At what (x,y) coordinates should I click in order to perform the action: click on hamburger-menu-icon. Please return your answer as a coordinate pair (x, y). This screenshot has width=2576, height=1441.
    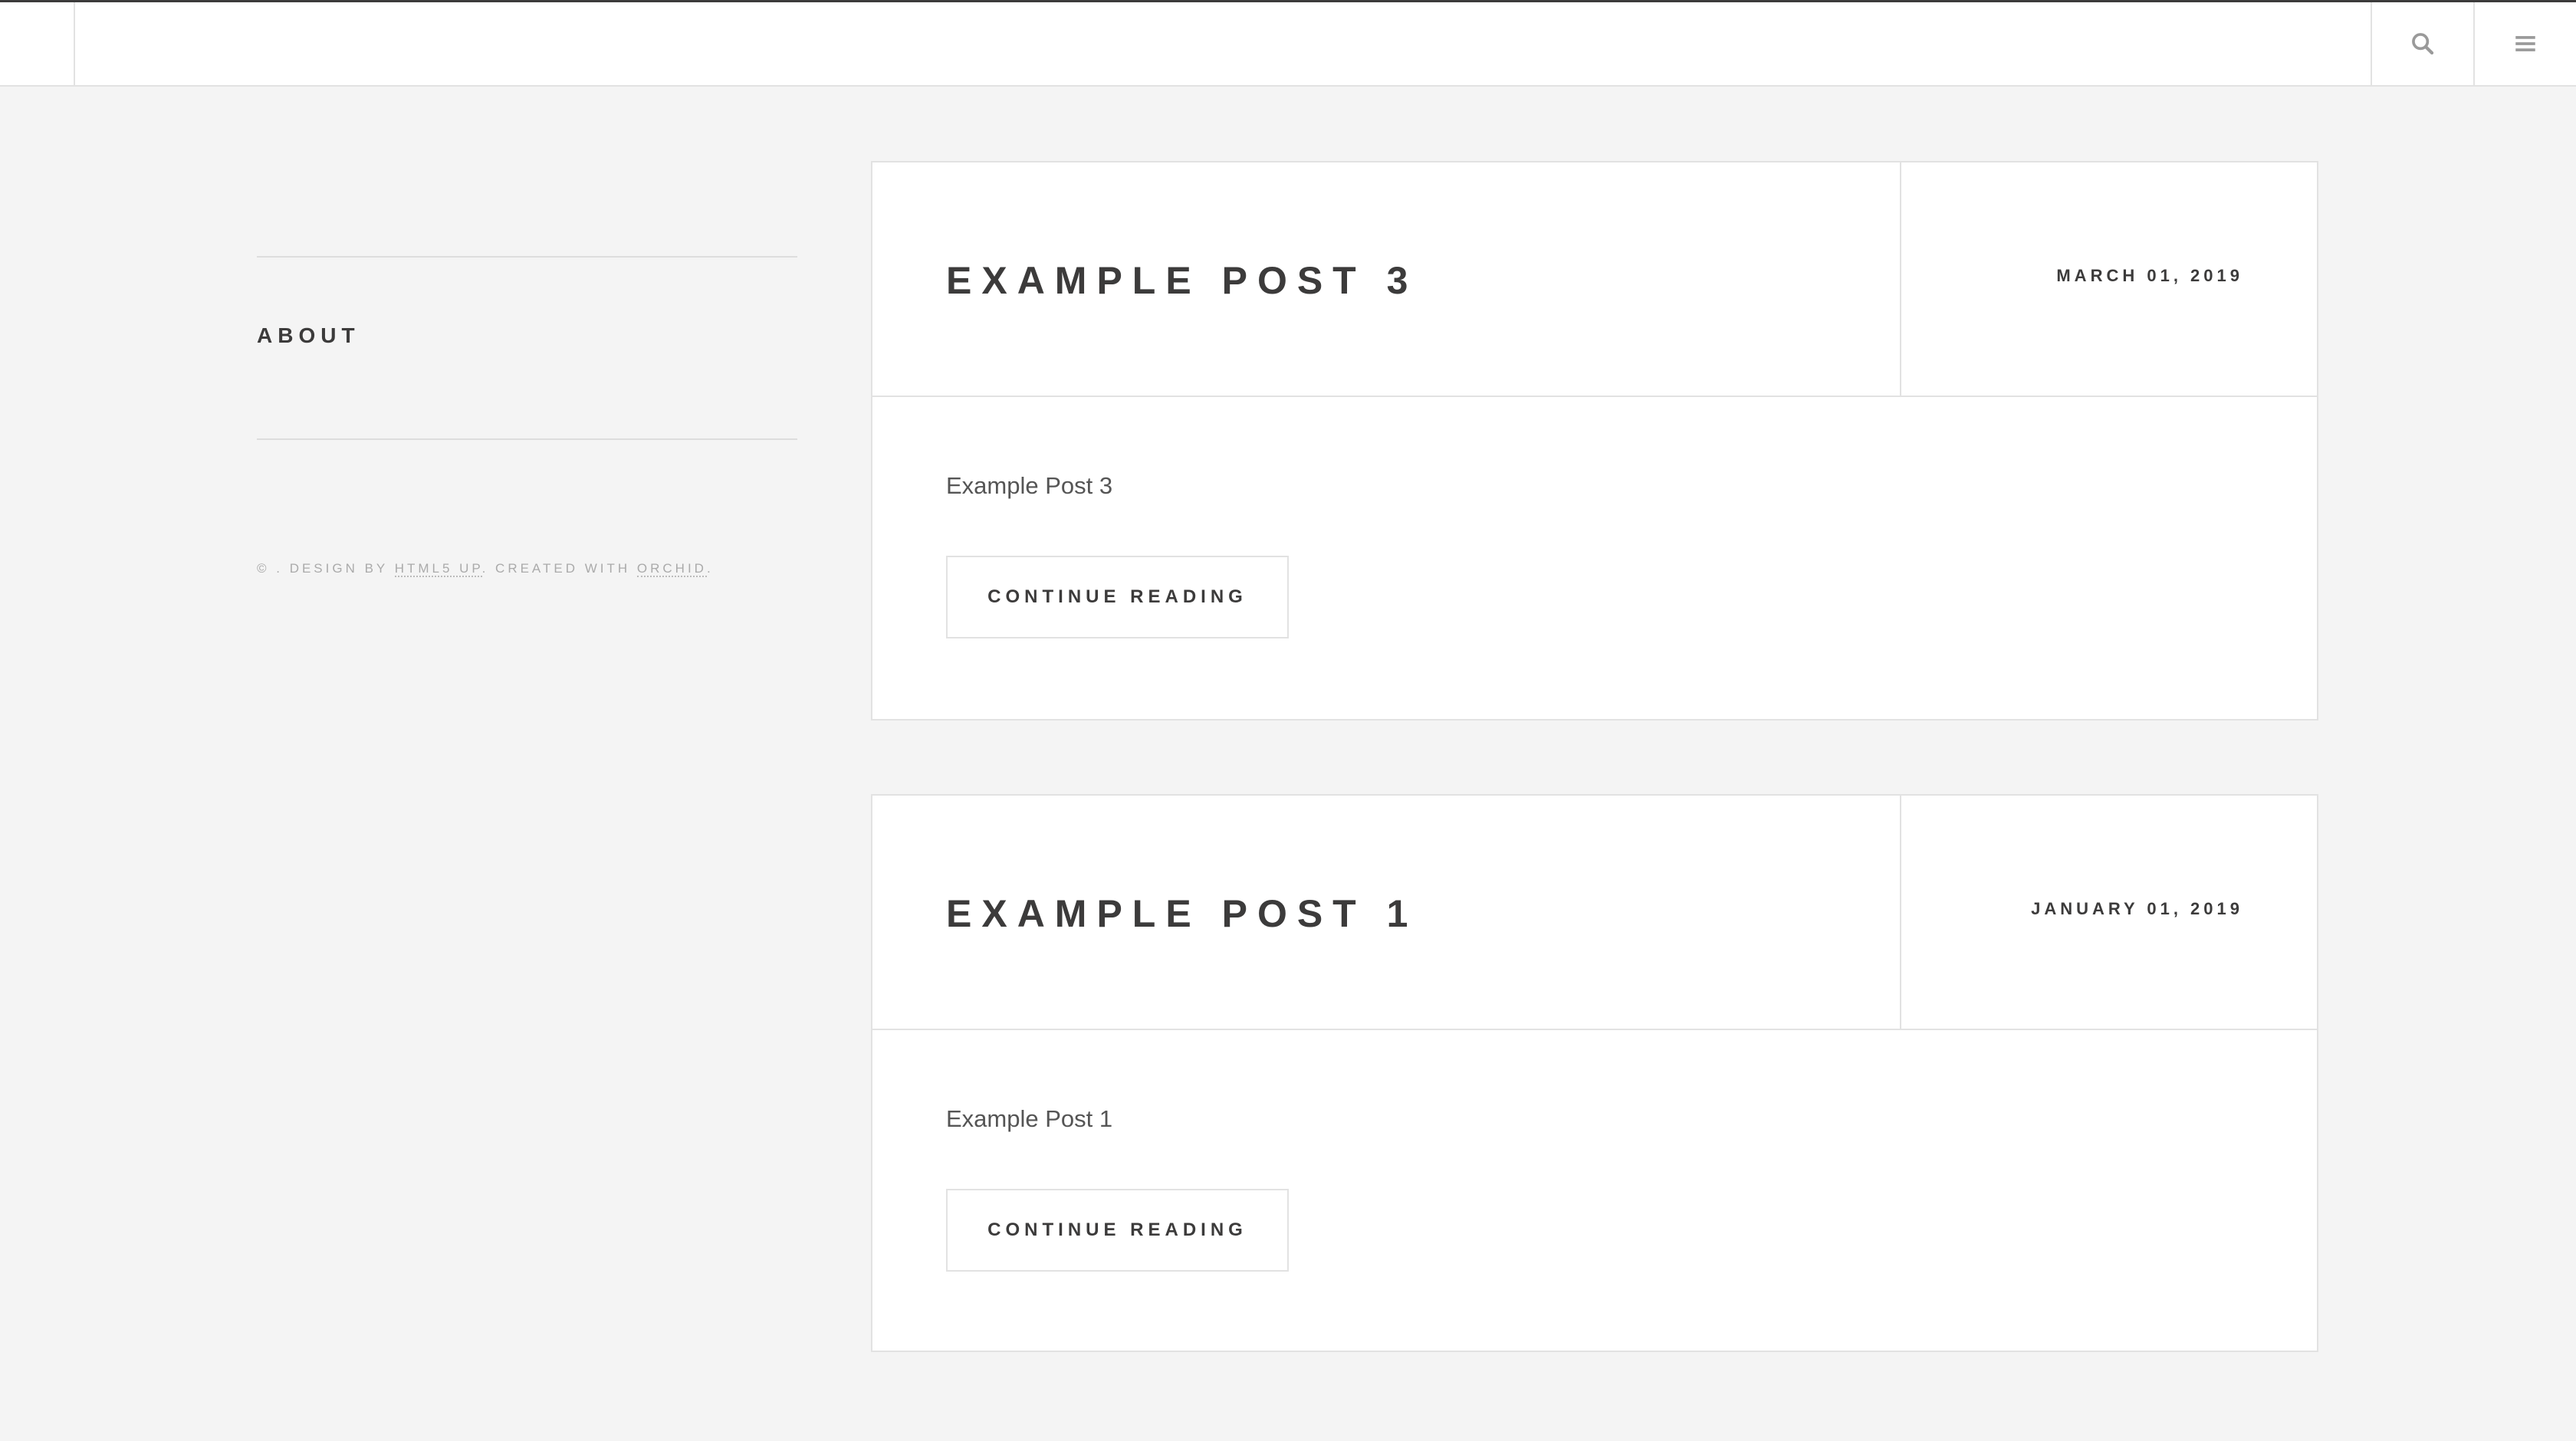
    Looking at the image, I should click on (2525, 43).